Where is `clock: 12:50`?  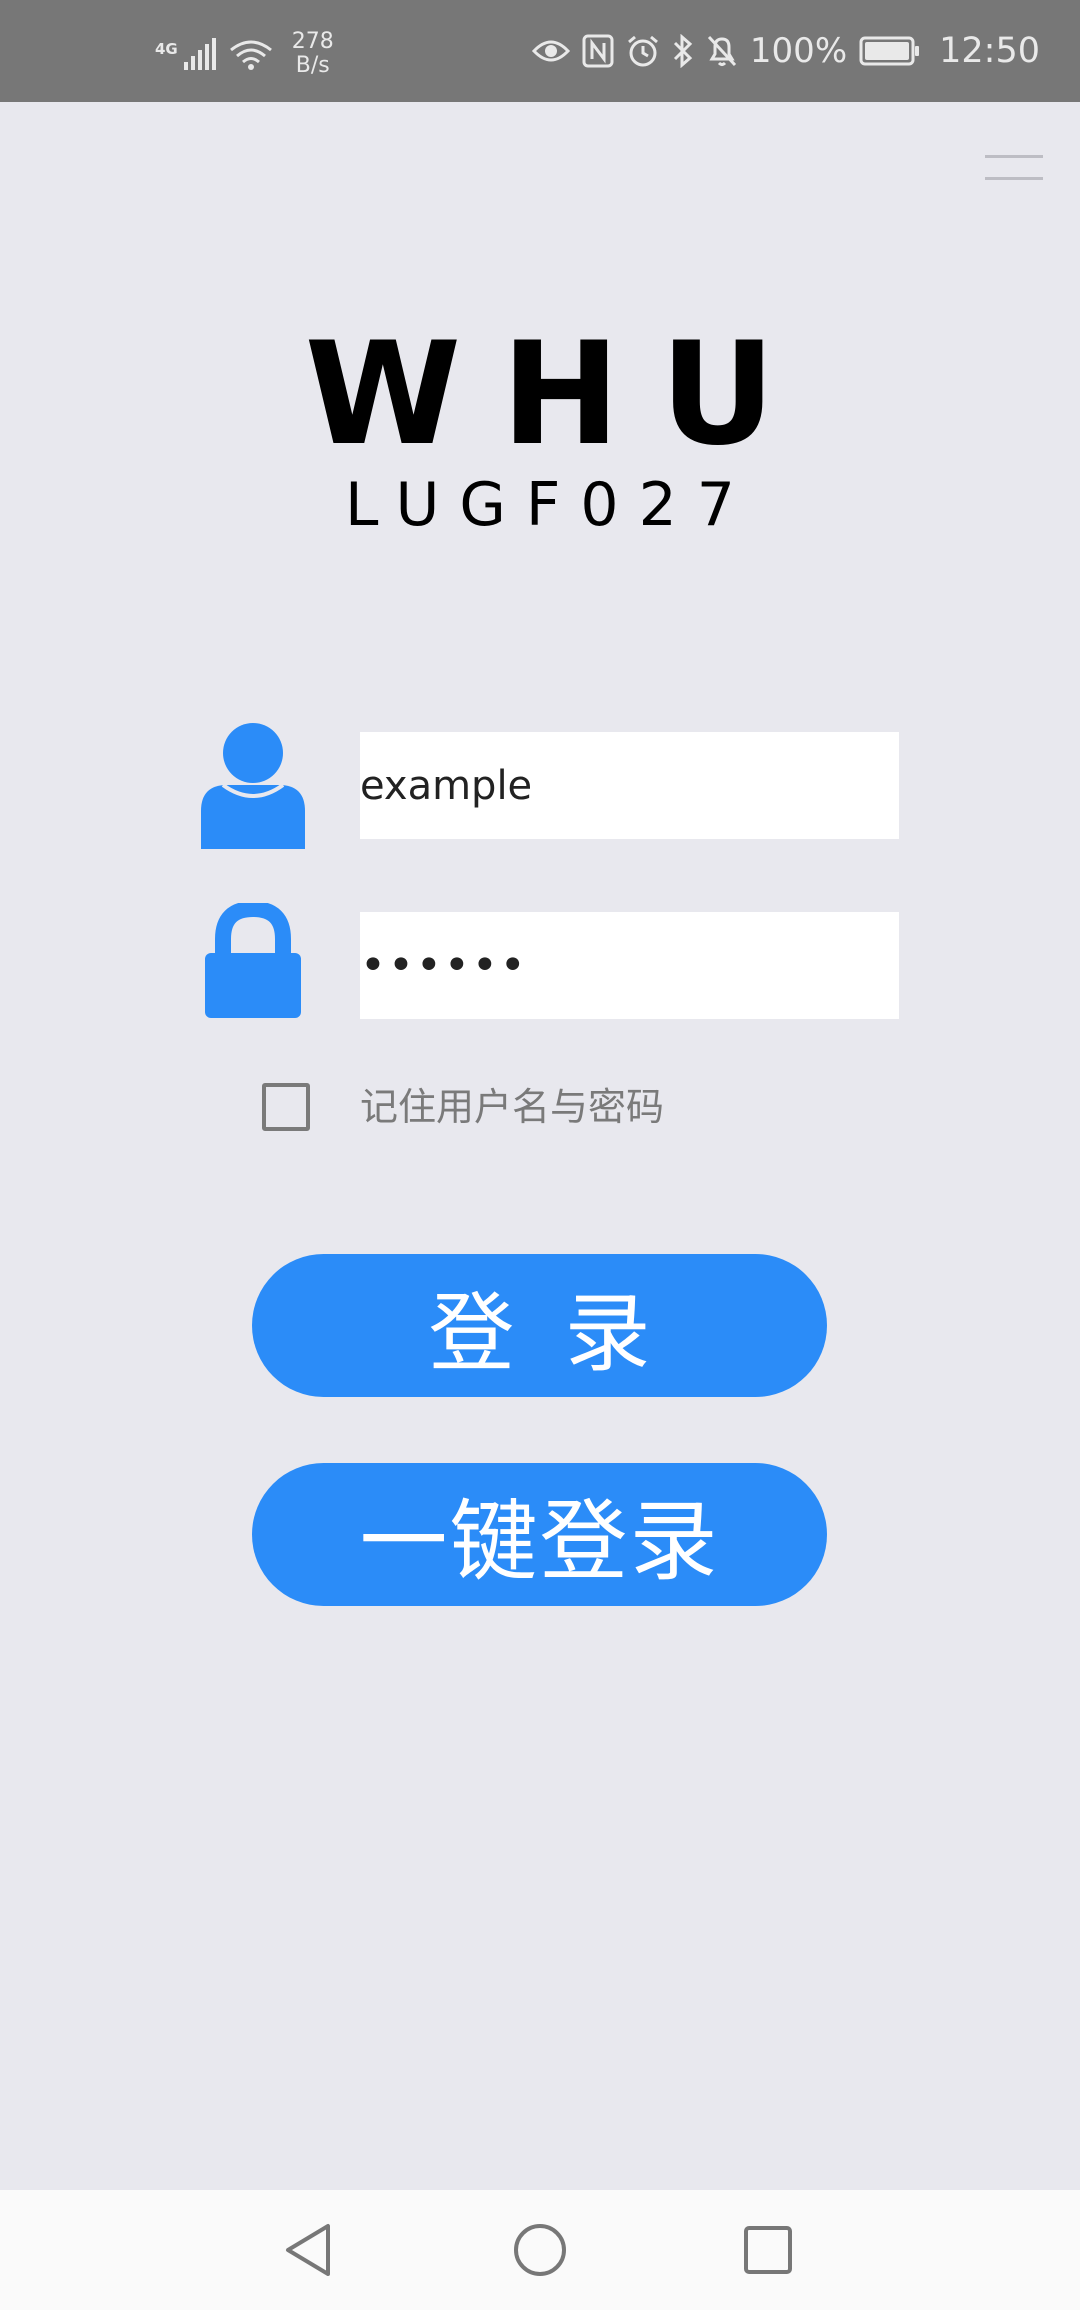 clock: 12:50 is located at coordinates (989, 51).